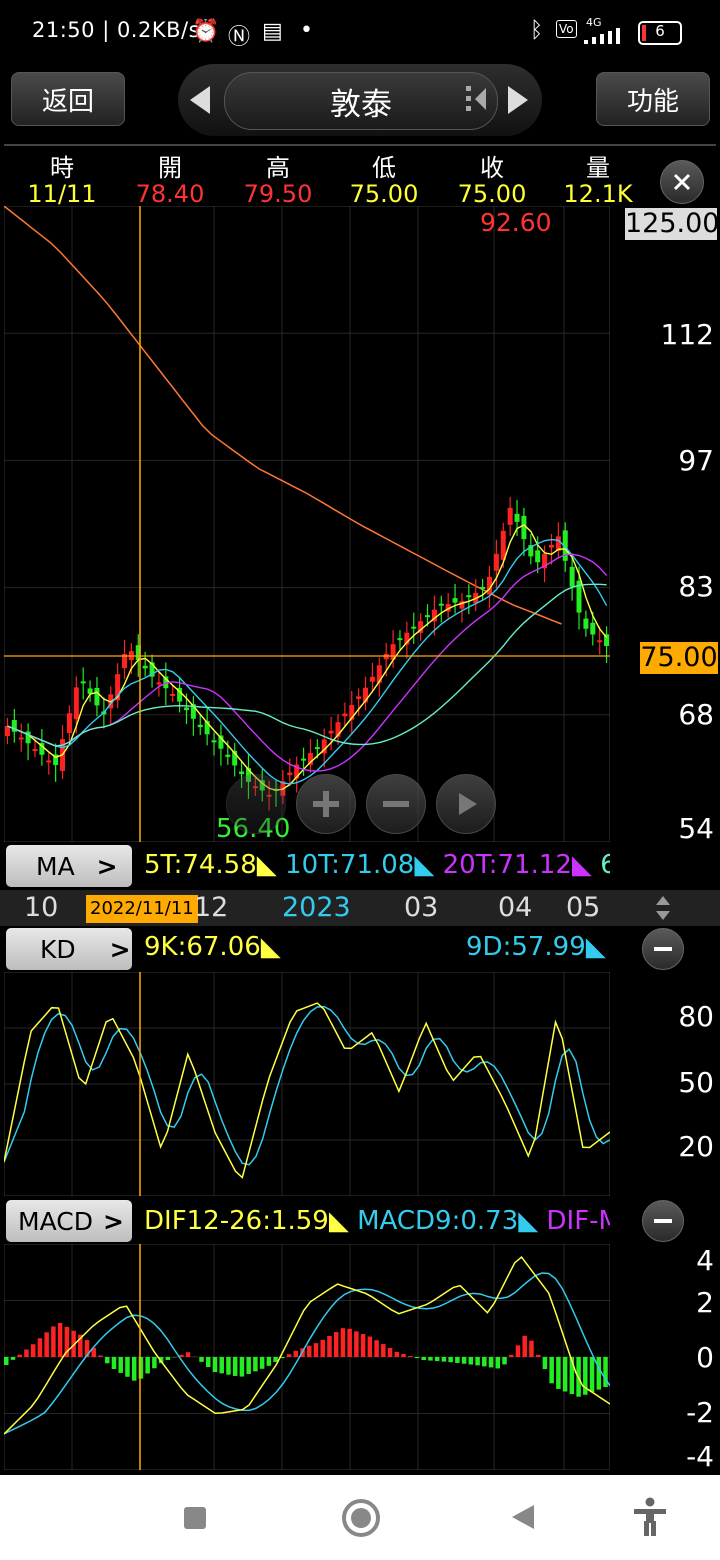 This screenshot has height=1560, width=720. Describe the element at coordinates (256, 804) in the screenshot. I see `pan-button` at that location.